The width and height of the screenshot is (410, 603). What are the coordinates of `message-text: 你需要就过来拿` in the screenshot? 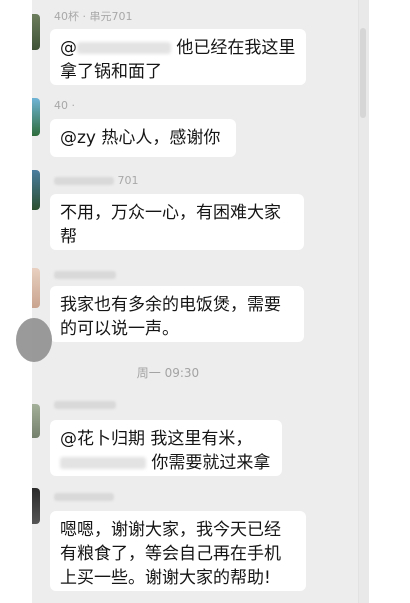 It's located at (211, 463).